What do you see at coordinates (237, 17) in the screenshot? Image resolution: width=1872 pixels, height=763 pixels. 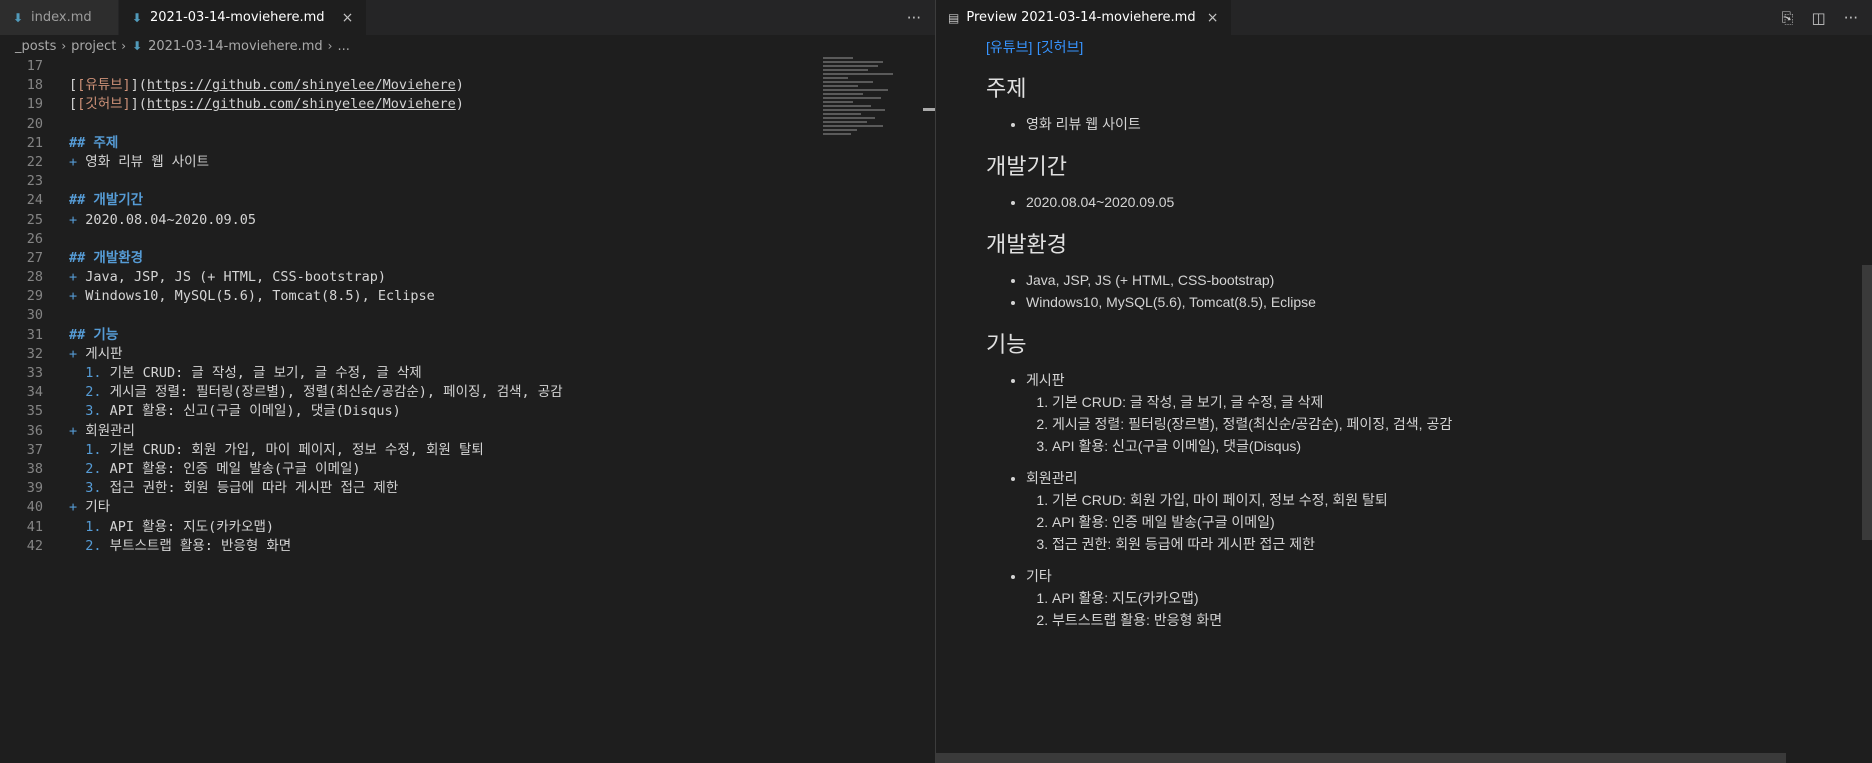 I see `tab-label: 2021-03-14-moviehere.md` at bounding box center [237, 17].